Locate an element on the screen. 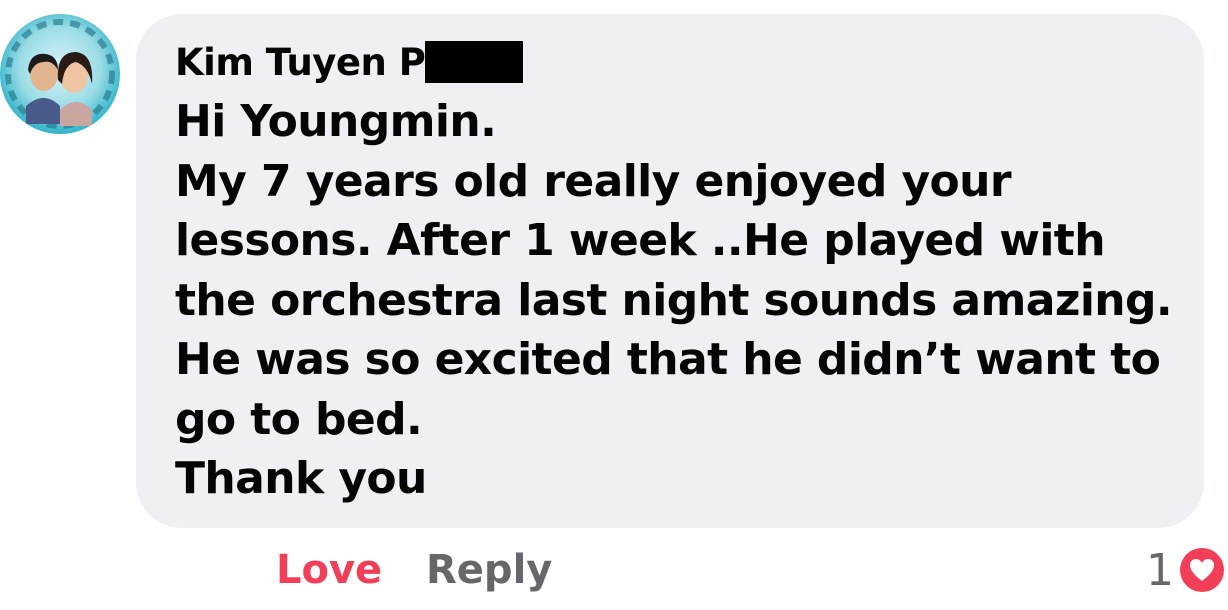 The height and width of the screenshot is (610, 1228). reaction-summary: 1 is located at coordinates (1185, 570).